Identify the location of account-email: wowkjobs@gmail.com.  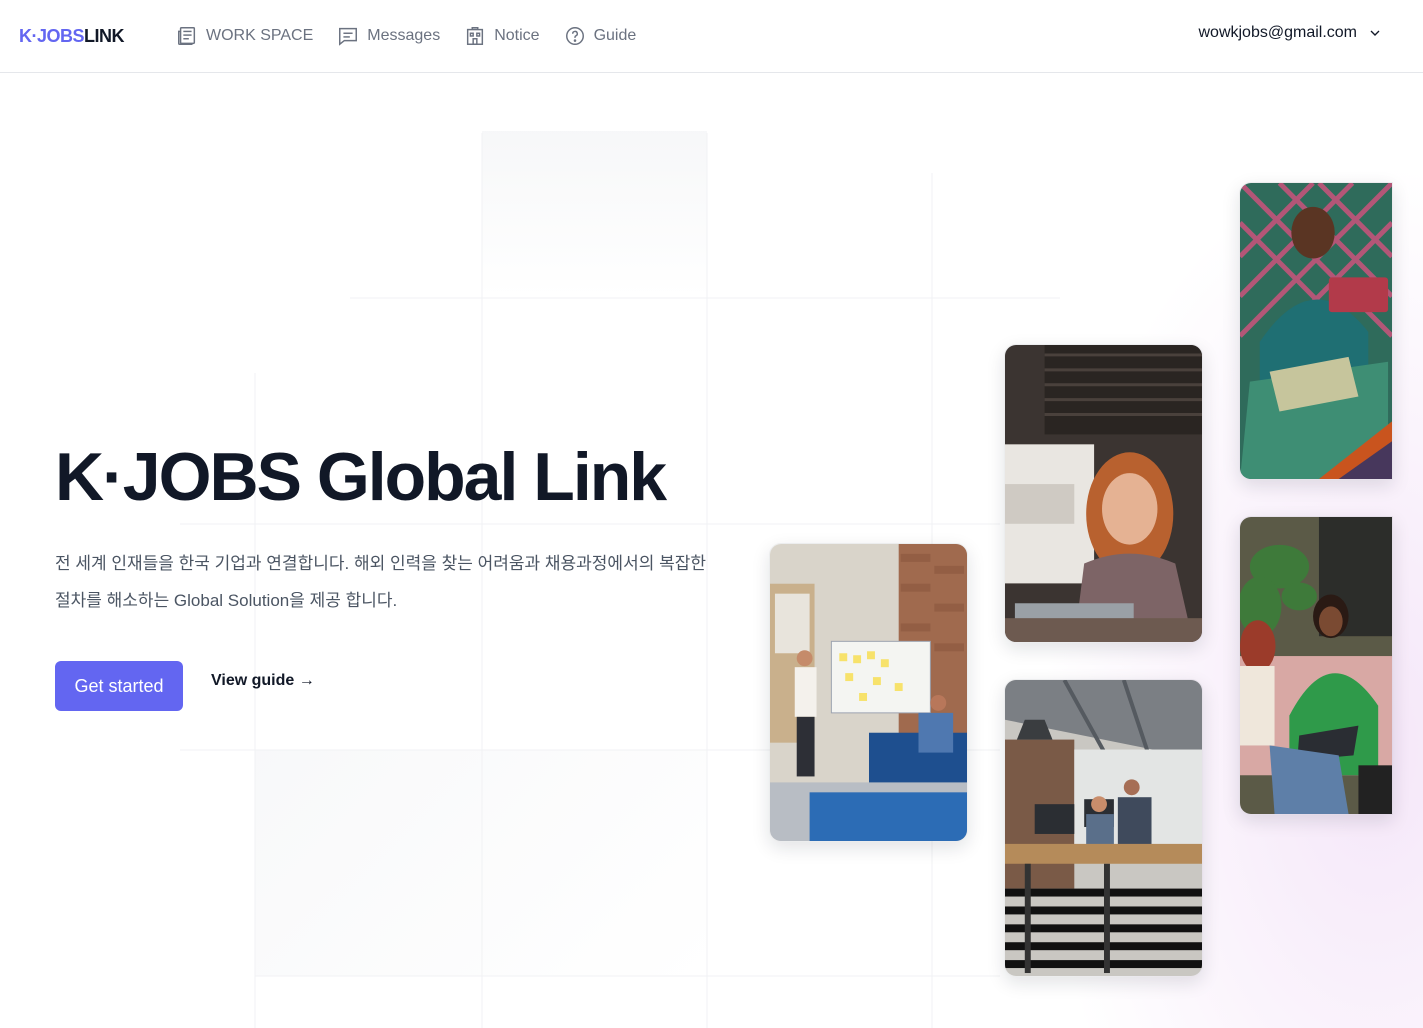
(1277, 32).